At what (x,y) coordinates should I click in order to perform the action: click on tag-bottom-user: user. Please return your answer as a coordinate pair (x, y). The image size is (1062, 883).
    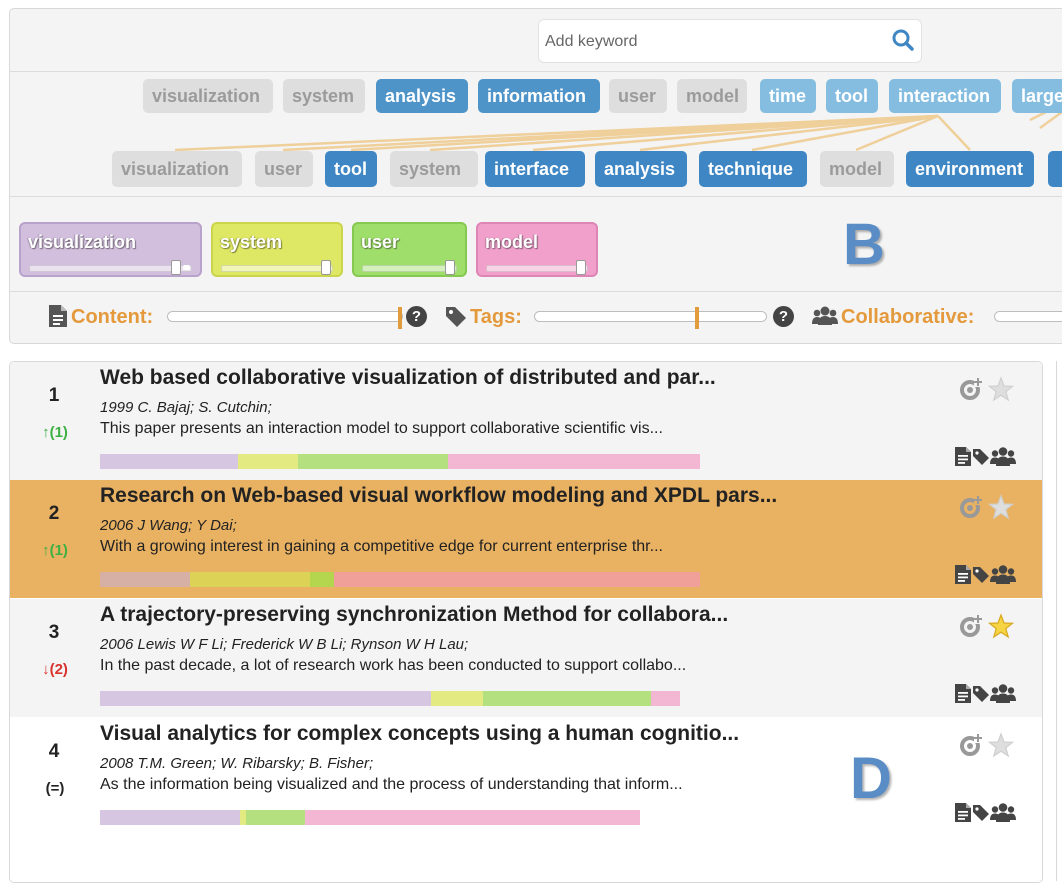
    Looking at the image, I should click on (284, 169).